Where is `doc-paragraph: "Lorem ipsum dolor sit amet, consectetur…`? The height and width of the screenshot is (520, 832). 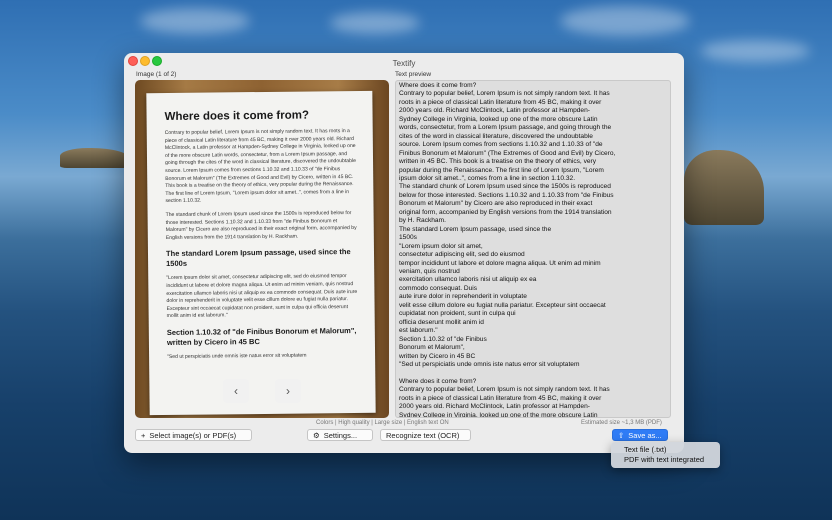
doc-paragraph: "Lorem ipsum dolor sit amet, consectetur… is located at coordinates (262, 296).